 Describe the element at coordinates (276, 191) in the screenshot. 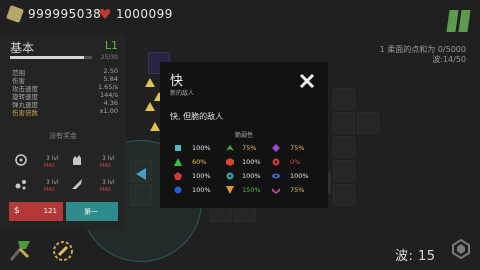

I see `arrow-magenta-icon` at that location.